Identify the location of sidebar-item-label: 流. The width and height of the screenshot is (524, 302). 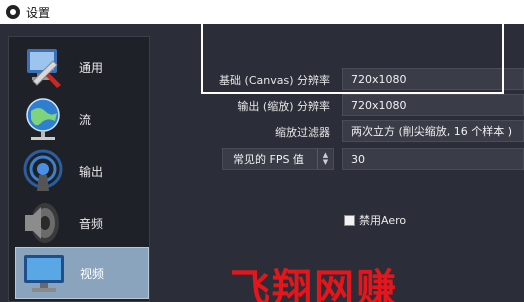
(85, 119).